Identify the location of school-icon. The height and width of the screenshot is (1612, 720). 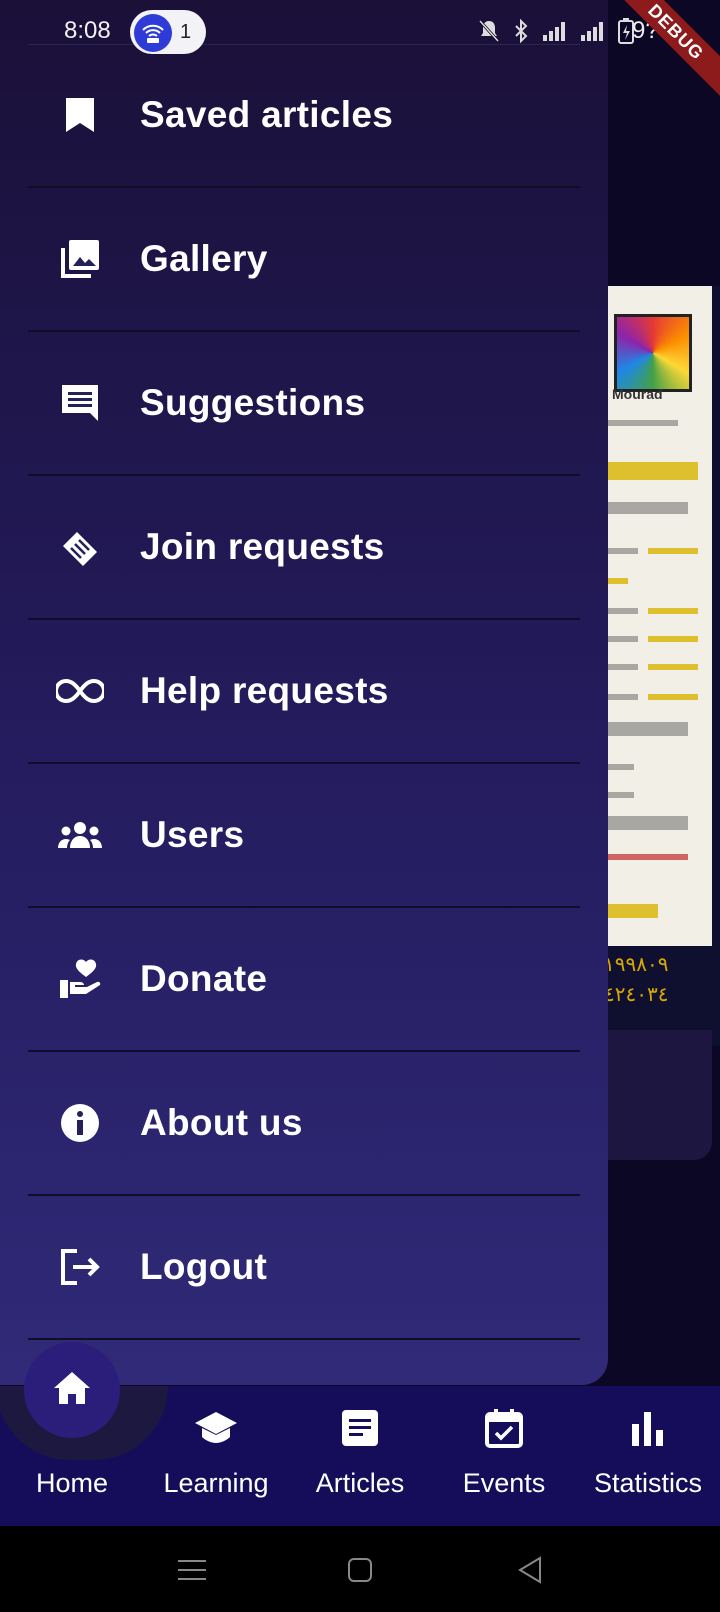
(216, 1428).